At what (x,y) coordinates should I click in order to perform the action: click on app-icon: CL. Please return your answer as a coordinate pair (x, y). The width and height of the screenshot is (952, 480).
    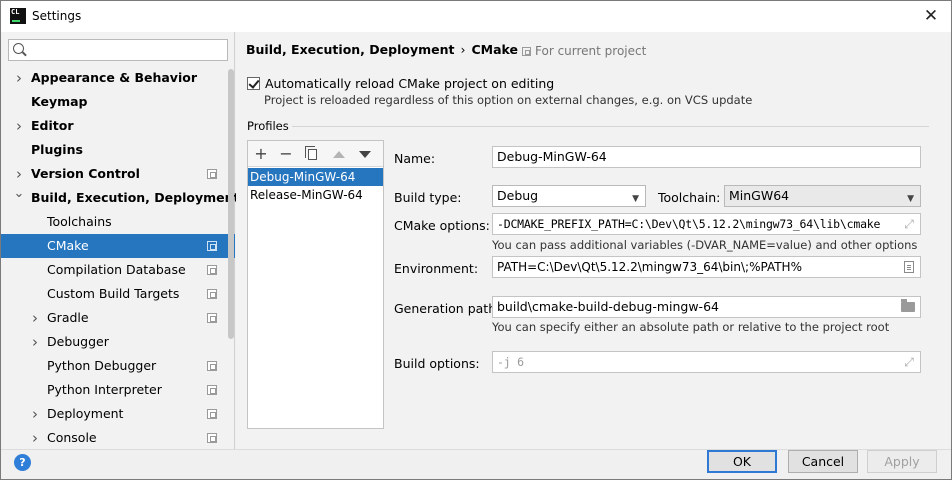
    Looking at the image, I should click on (18, 16).